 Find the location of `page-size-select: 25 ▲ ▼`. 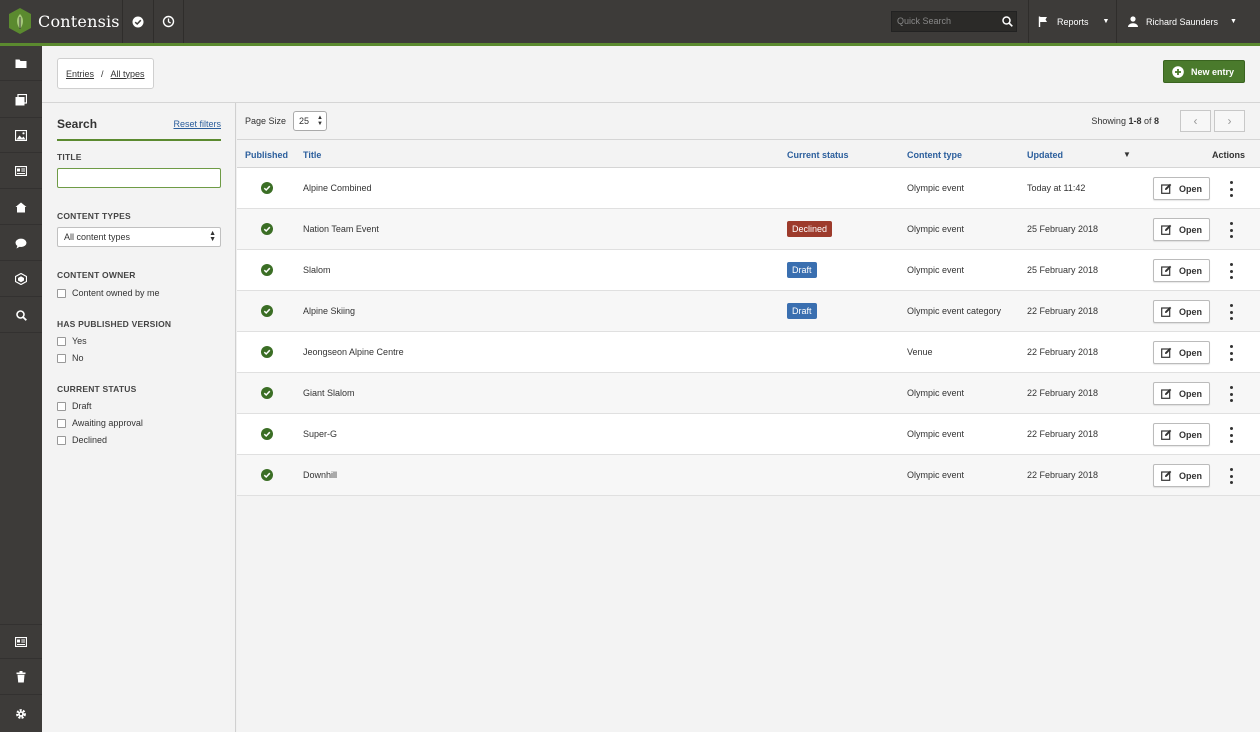

page-size-select: 25 ▲ ▼ is located at coordinates (310, 121).